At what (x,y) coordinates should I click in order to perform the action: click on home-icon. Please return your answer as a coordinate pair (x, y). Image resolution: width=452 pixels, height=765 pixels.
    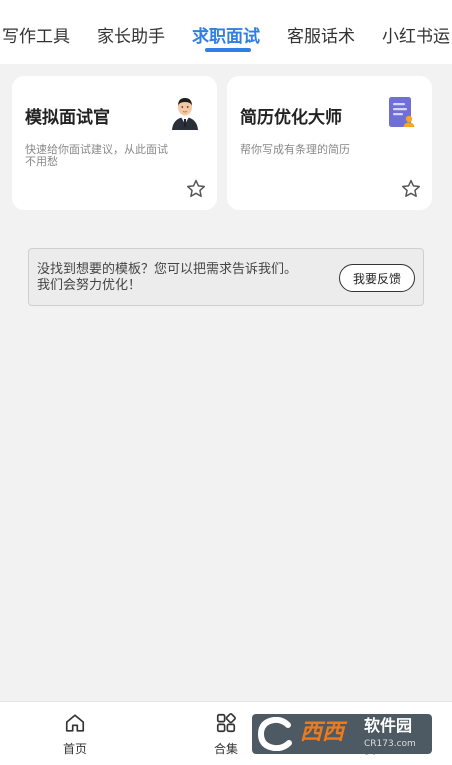
    Looking at the image, I should click on (75, 723).